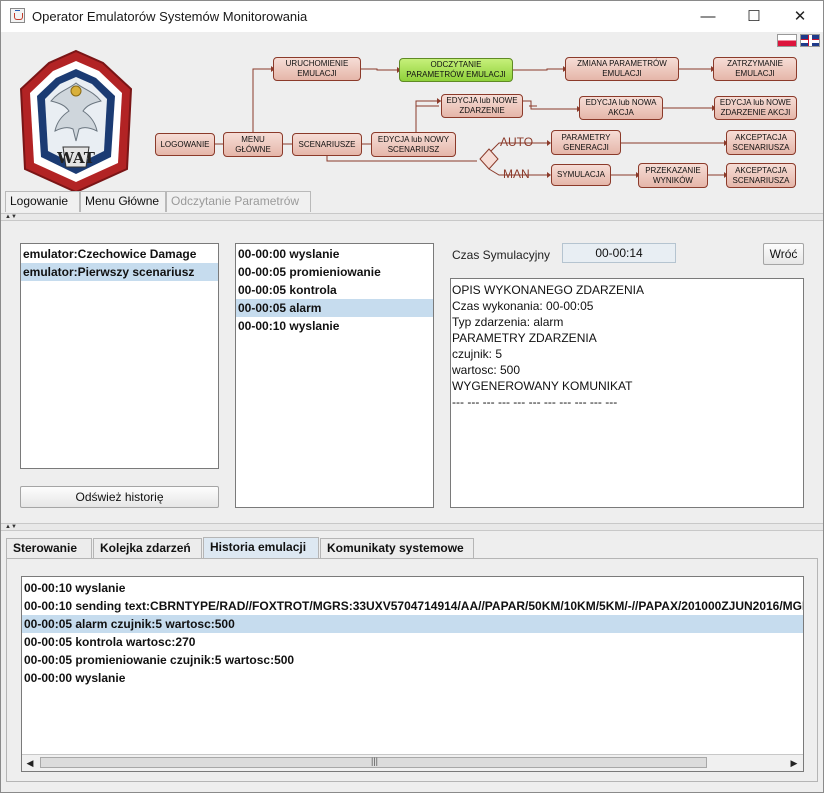 The width and height of the screenshot is (824, 793). Describe the element at coordinates (581, 175) in the screenshot. I see `flow-symulacja: SYMULACJA` at that location.